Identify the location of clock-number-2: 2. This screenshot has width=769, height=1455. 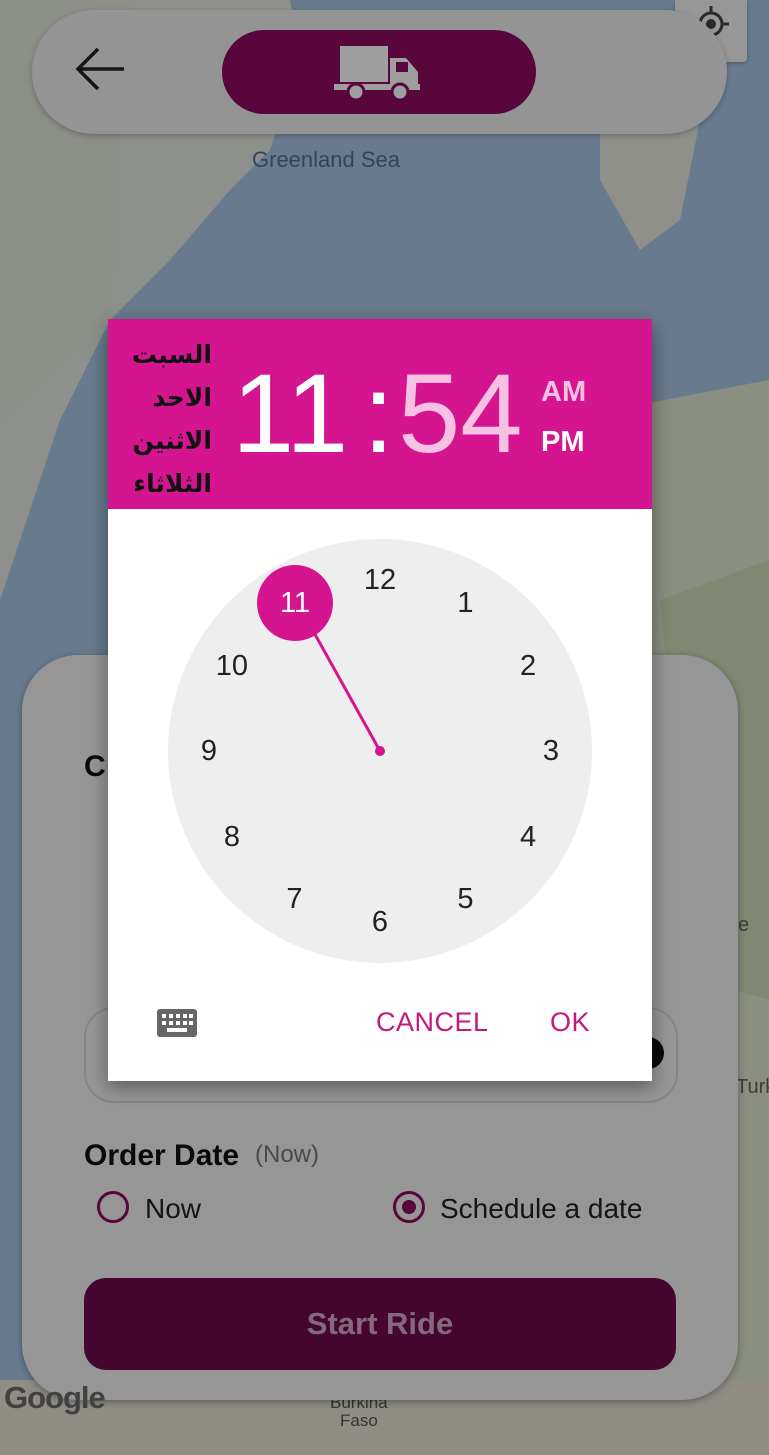
(528, 666).